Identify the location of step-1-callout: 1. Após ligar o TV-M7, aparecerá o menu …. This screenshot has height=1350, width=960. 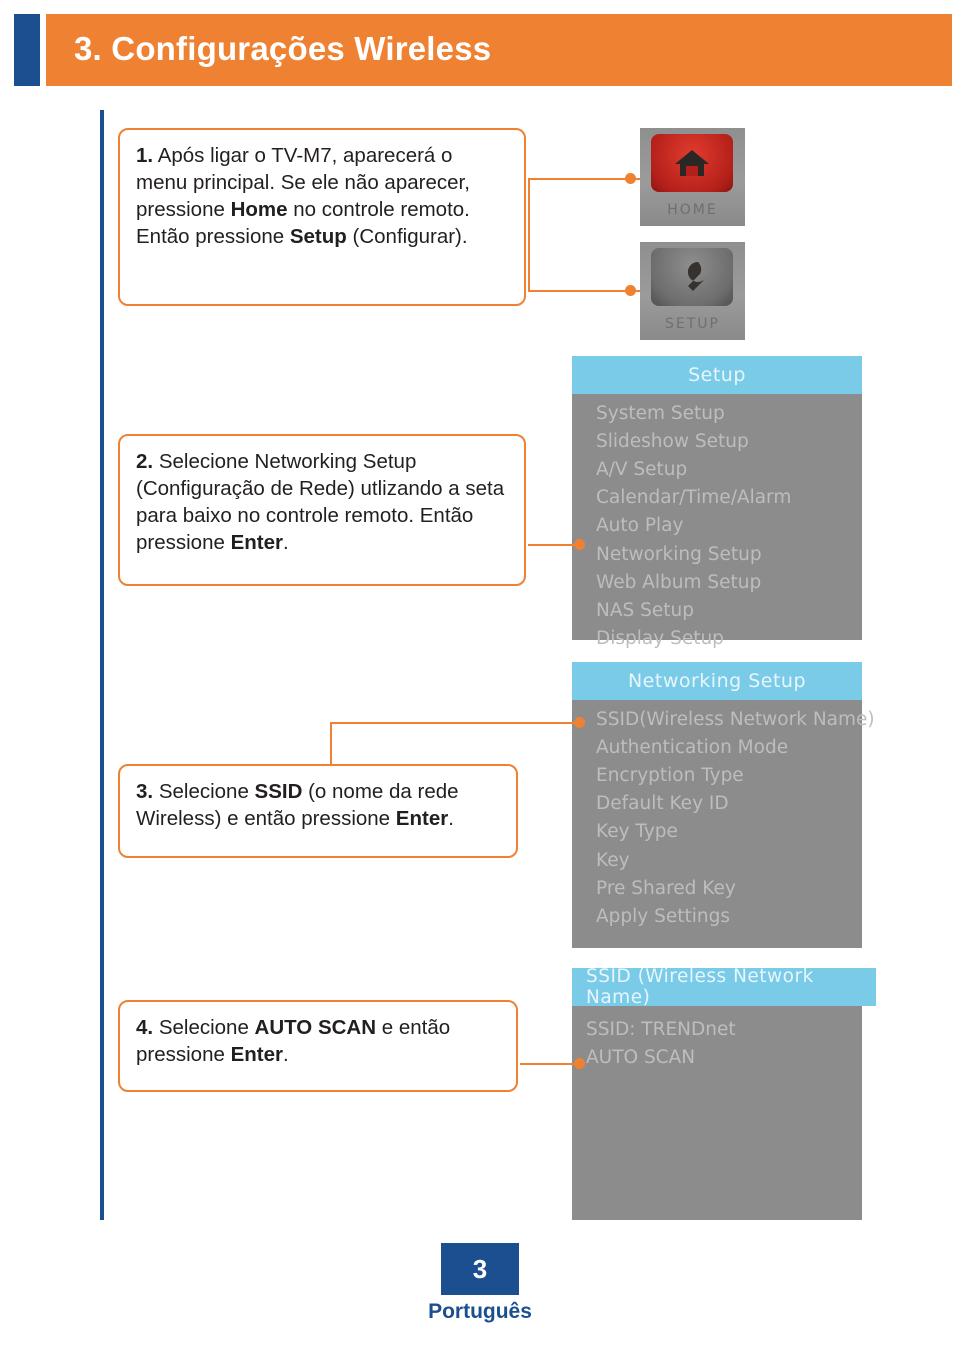
(322, 217).